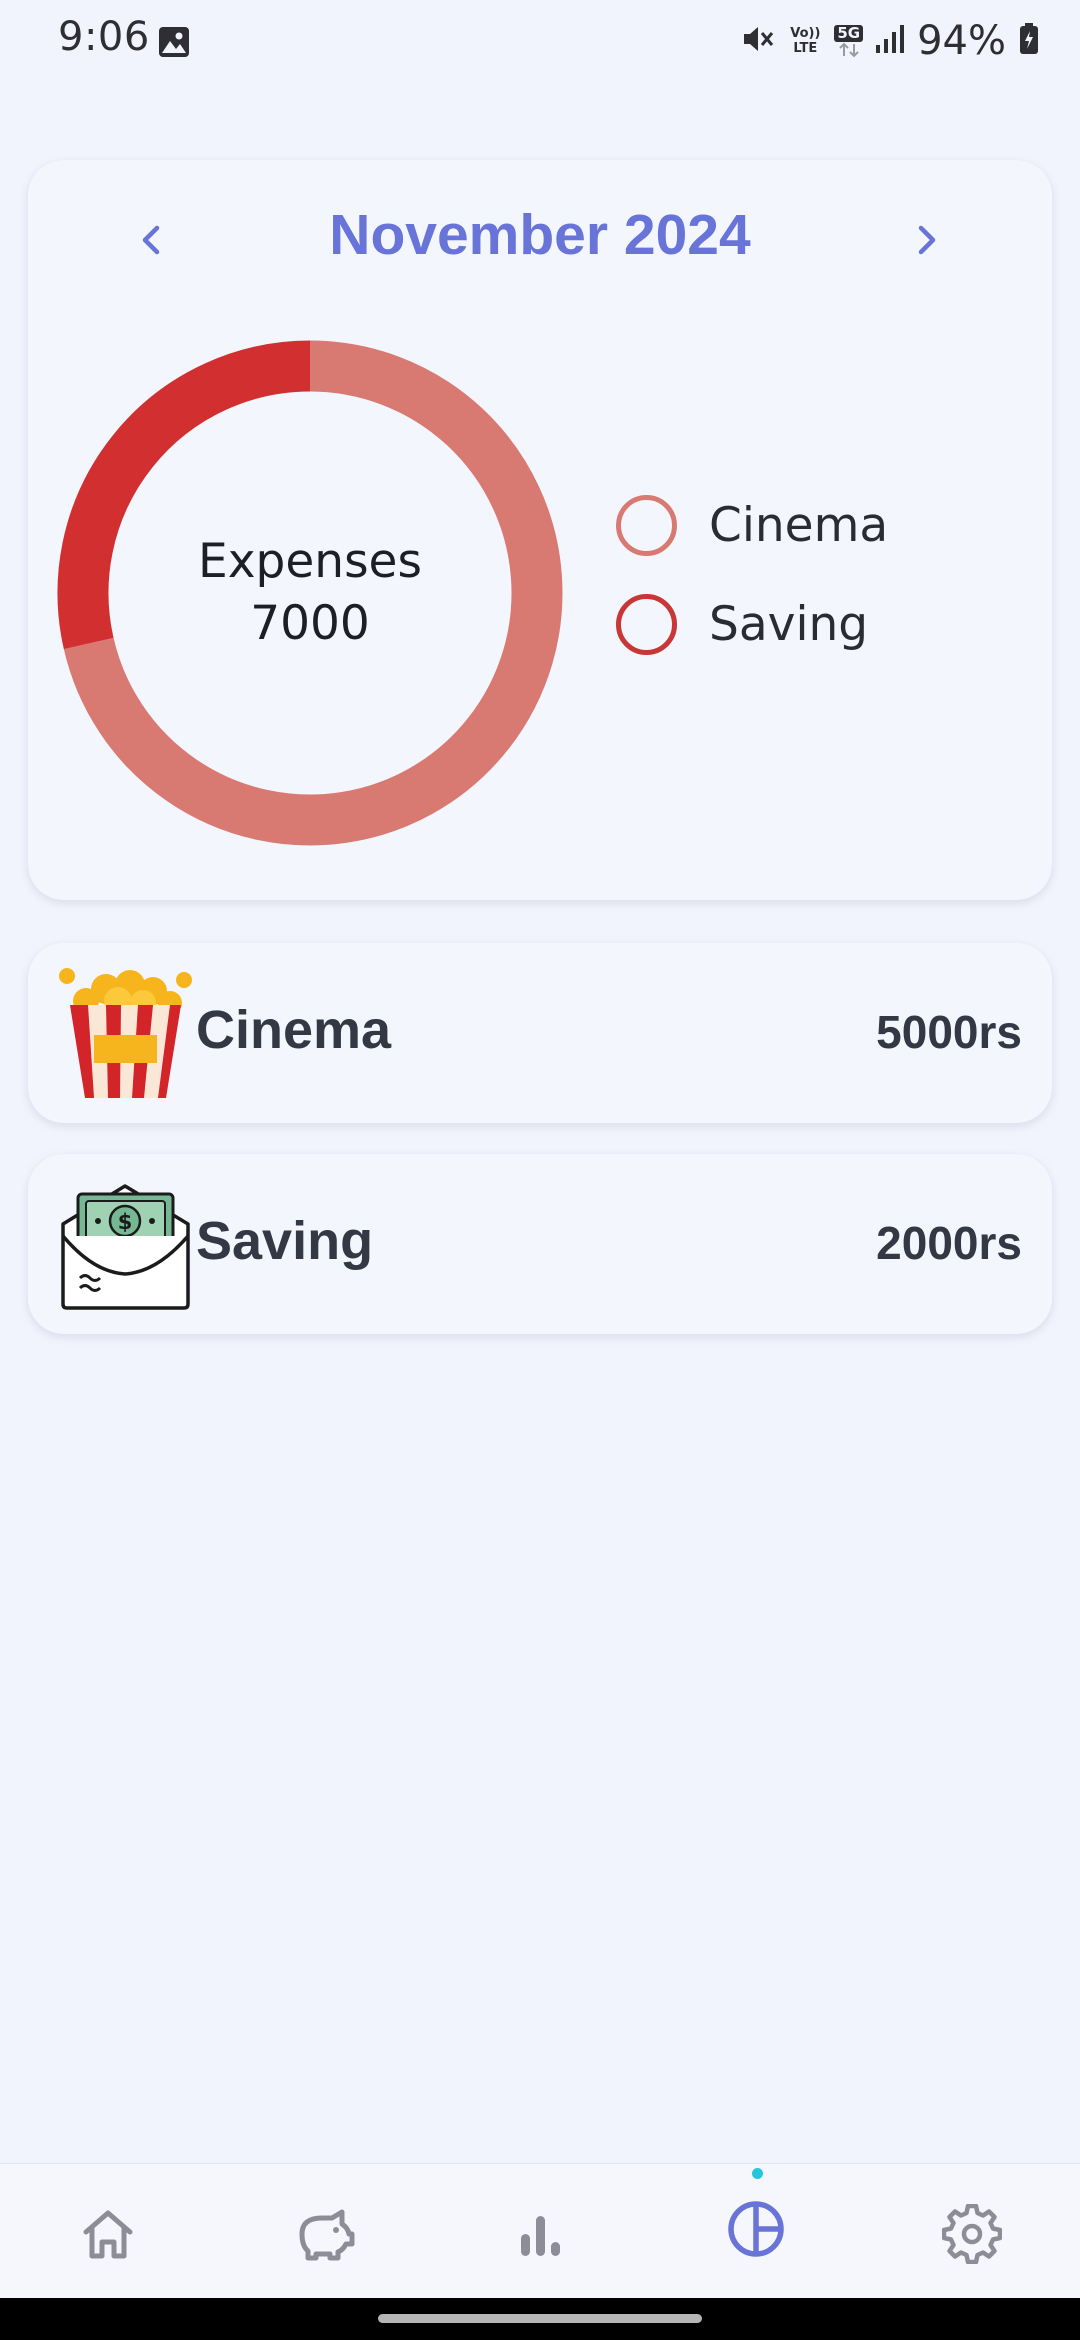 Image resolution: width=1080 pixels, height=2340 pixels. I want to click on pie-chart-icon, so click(756, 2229).